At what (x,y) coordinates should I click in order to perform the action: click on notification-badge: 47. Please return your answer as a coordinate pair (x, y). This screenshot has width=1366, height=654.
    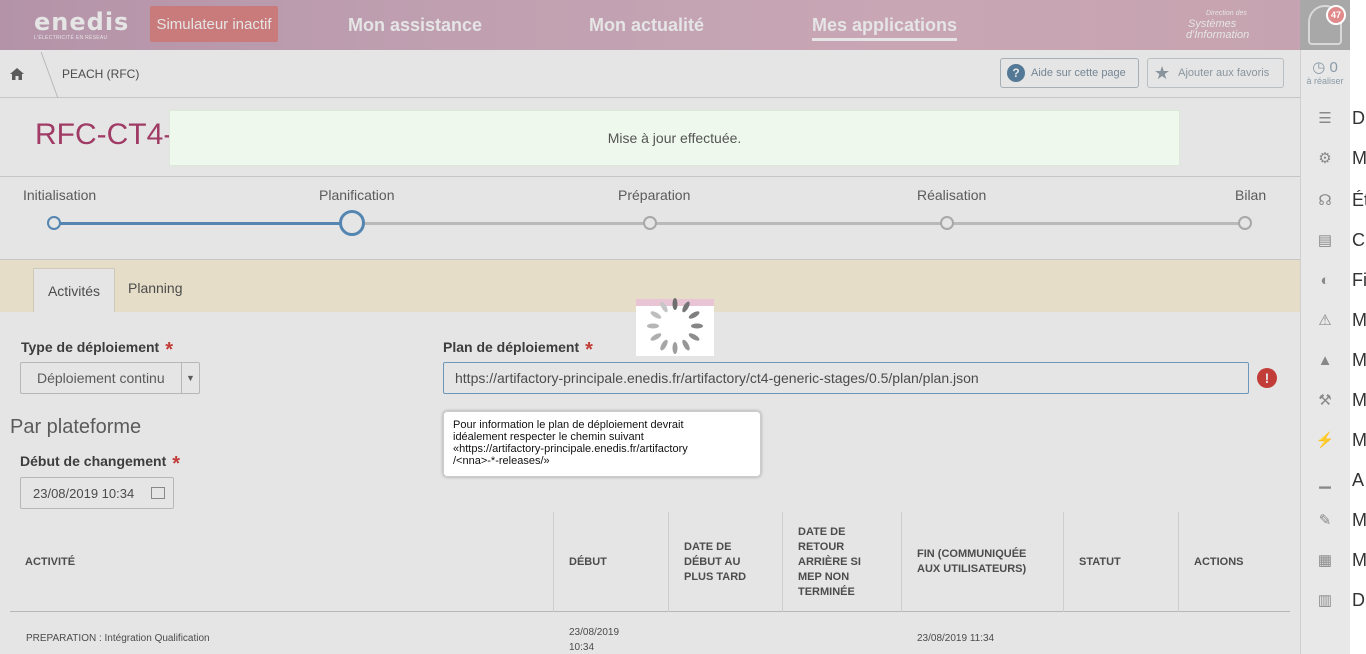
    Looking at the image, I should click on (1336, 15).